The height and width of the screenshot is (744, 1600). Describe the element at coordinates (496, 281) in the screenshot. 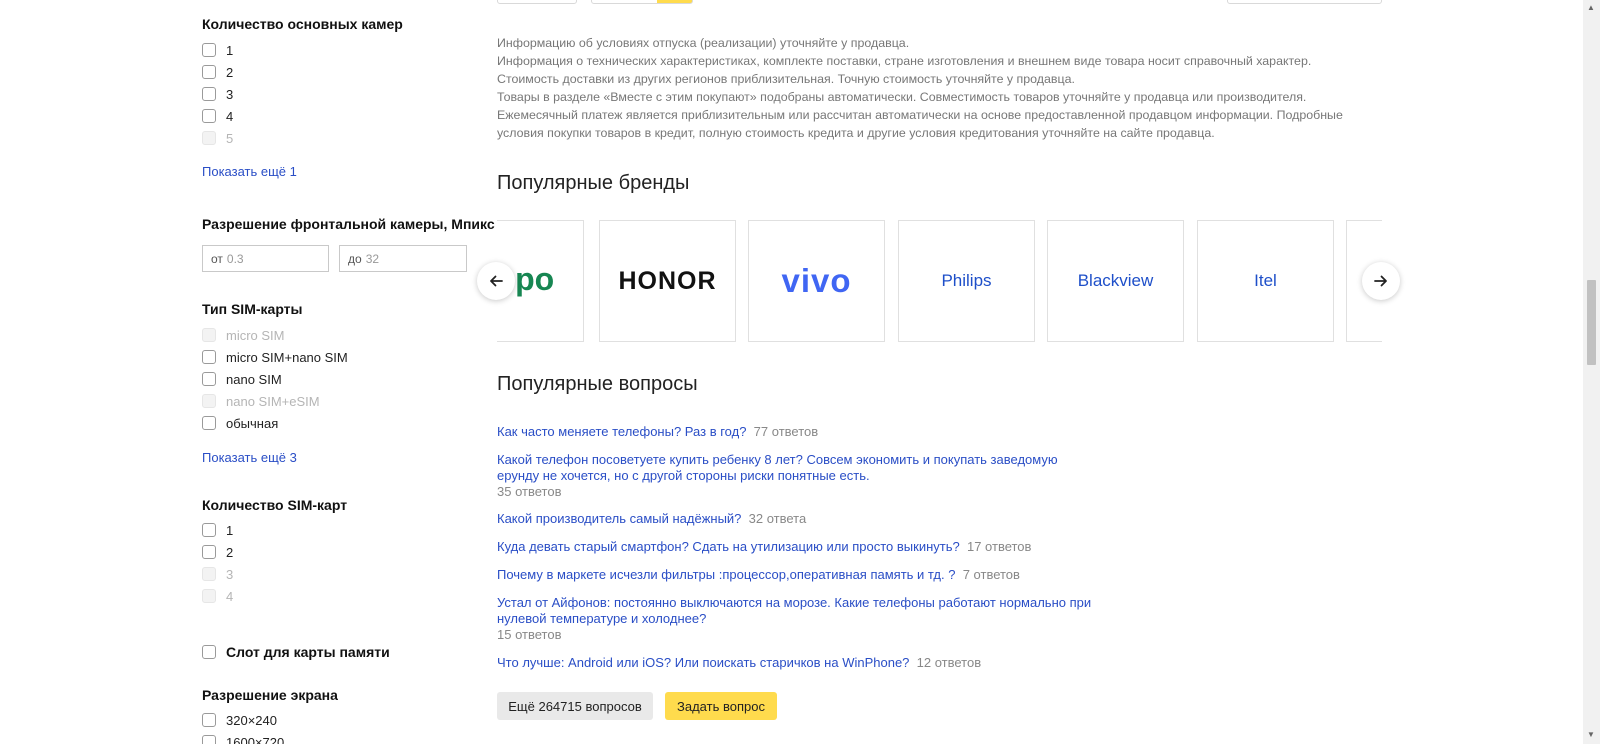

I see `carousel-prev-button` at that location.